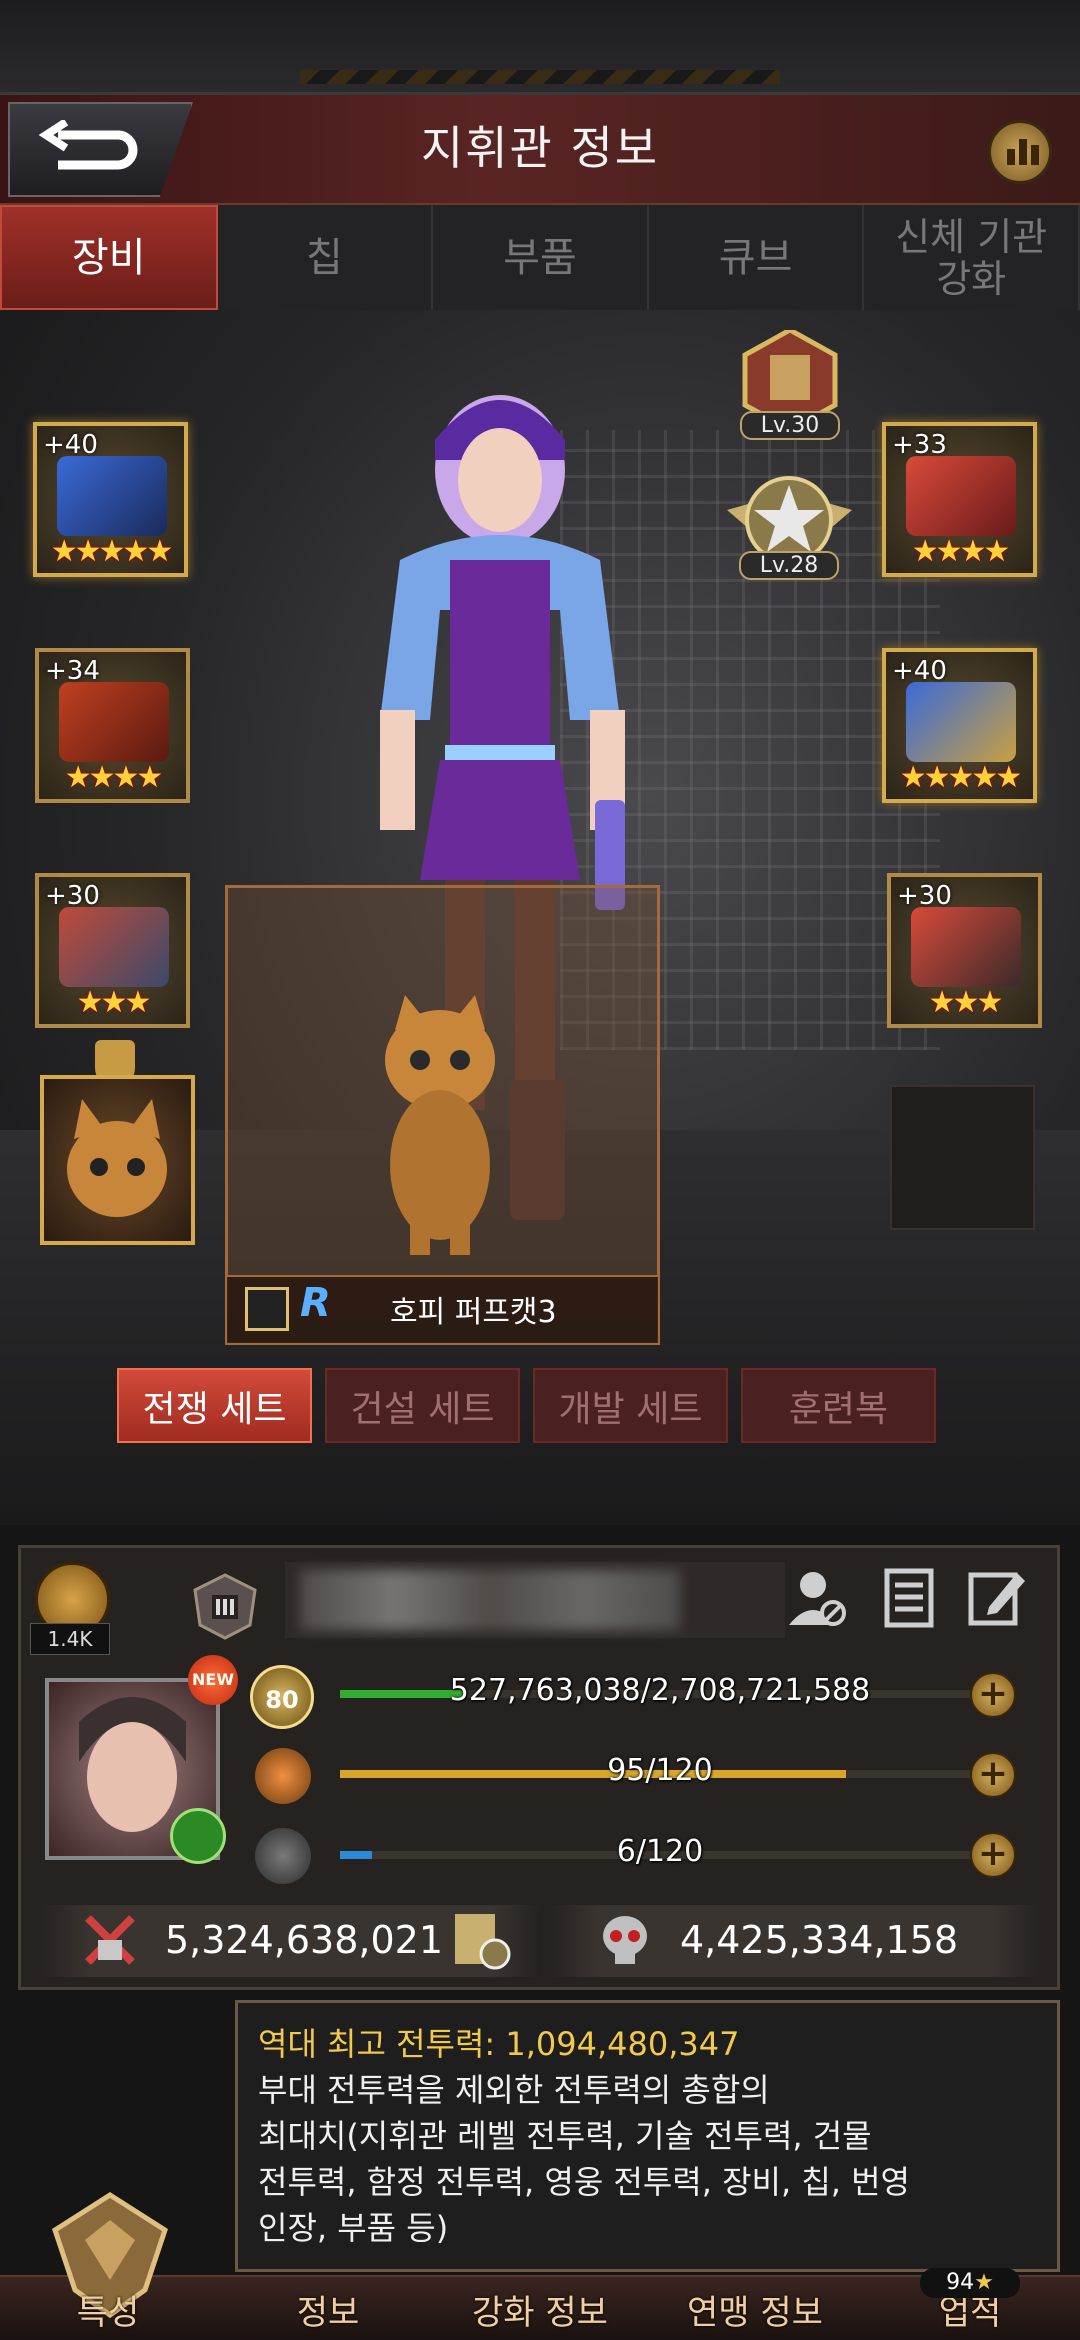 The image size is (1080, 2340). Describe the element at coordinates (109, 257) in the screenshot. I see `tab-equipment: 장비` at that location.